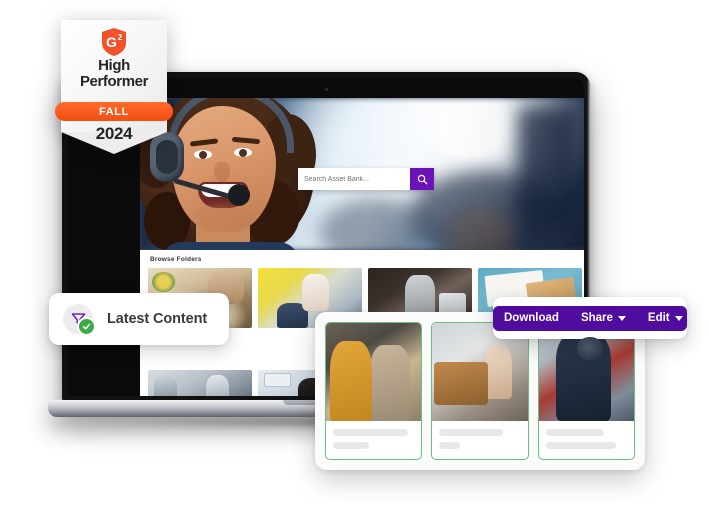  I want to click on asset-search-bar, so click(366, 179).